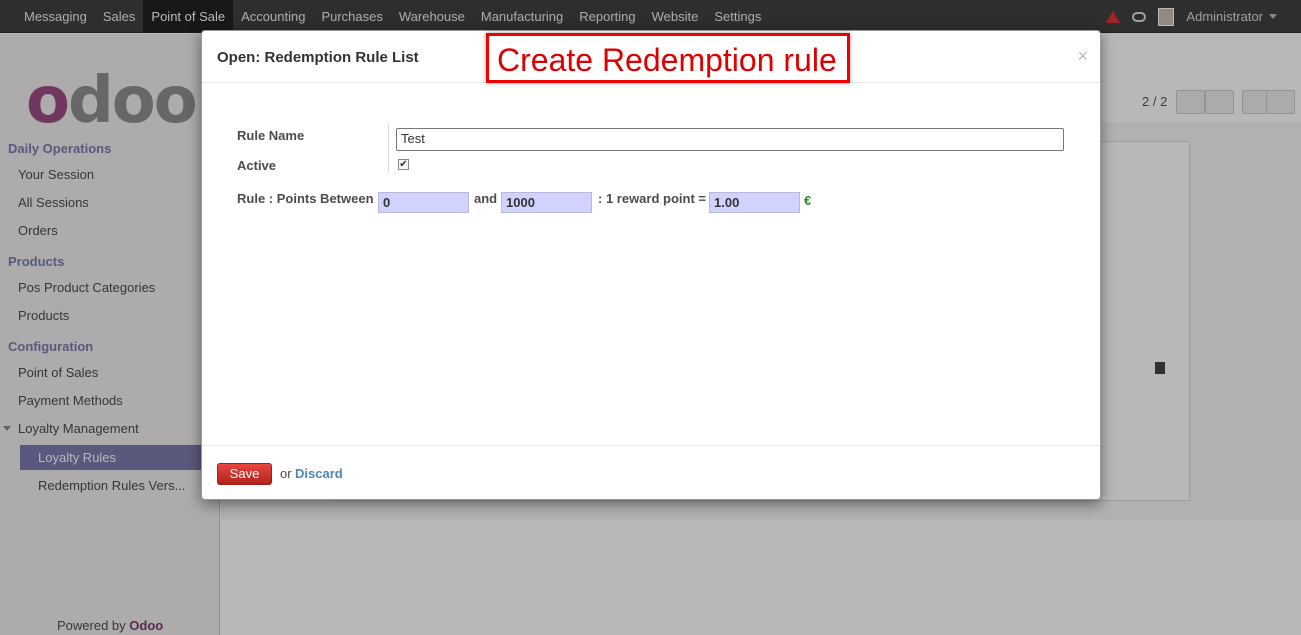  What do you see at coordinates (271, 135) in the screenshot?
I see `rule-name-label: Rule Name` at bounding box center [271, 135].